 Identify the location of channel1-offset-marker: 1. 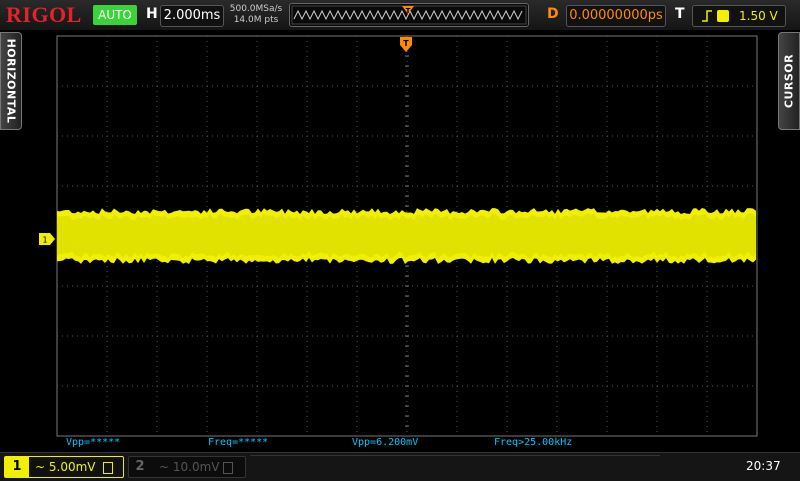
(47, 239).